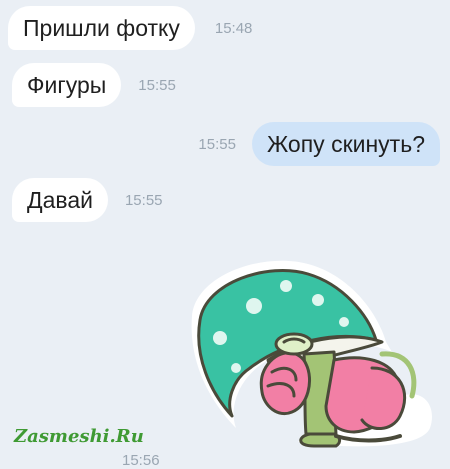  I want to click on message-row-incoming: Фигуры 15:55, so click(94, 85).